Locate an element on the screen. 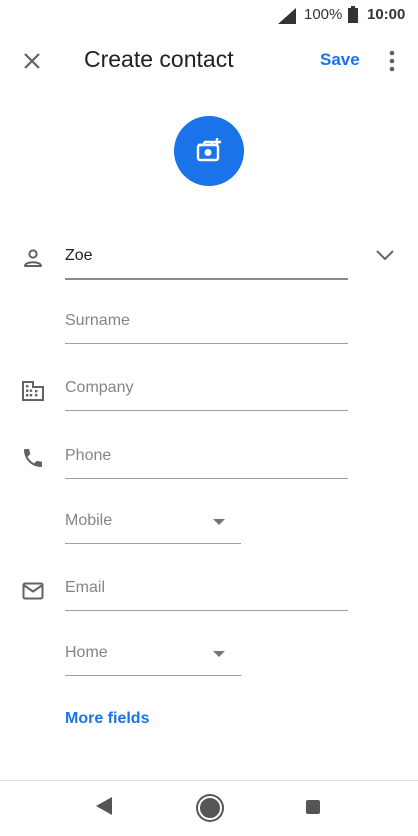 Image resolution: width=418 pixels, height=836 pixels. signal-icon is located at coordinates (287, 16).